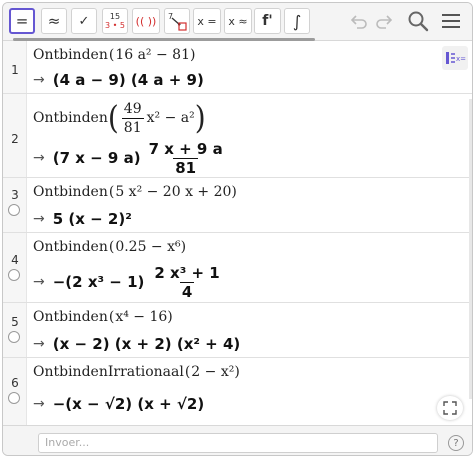  I want to click on command-args: x⁴ − 16, so click(141, 317).